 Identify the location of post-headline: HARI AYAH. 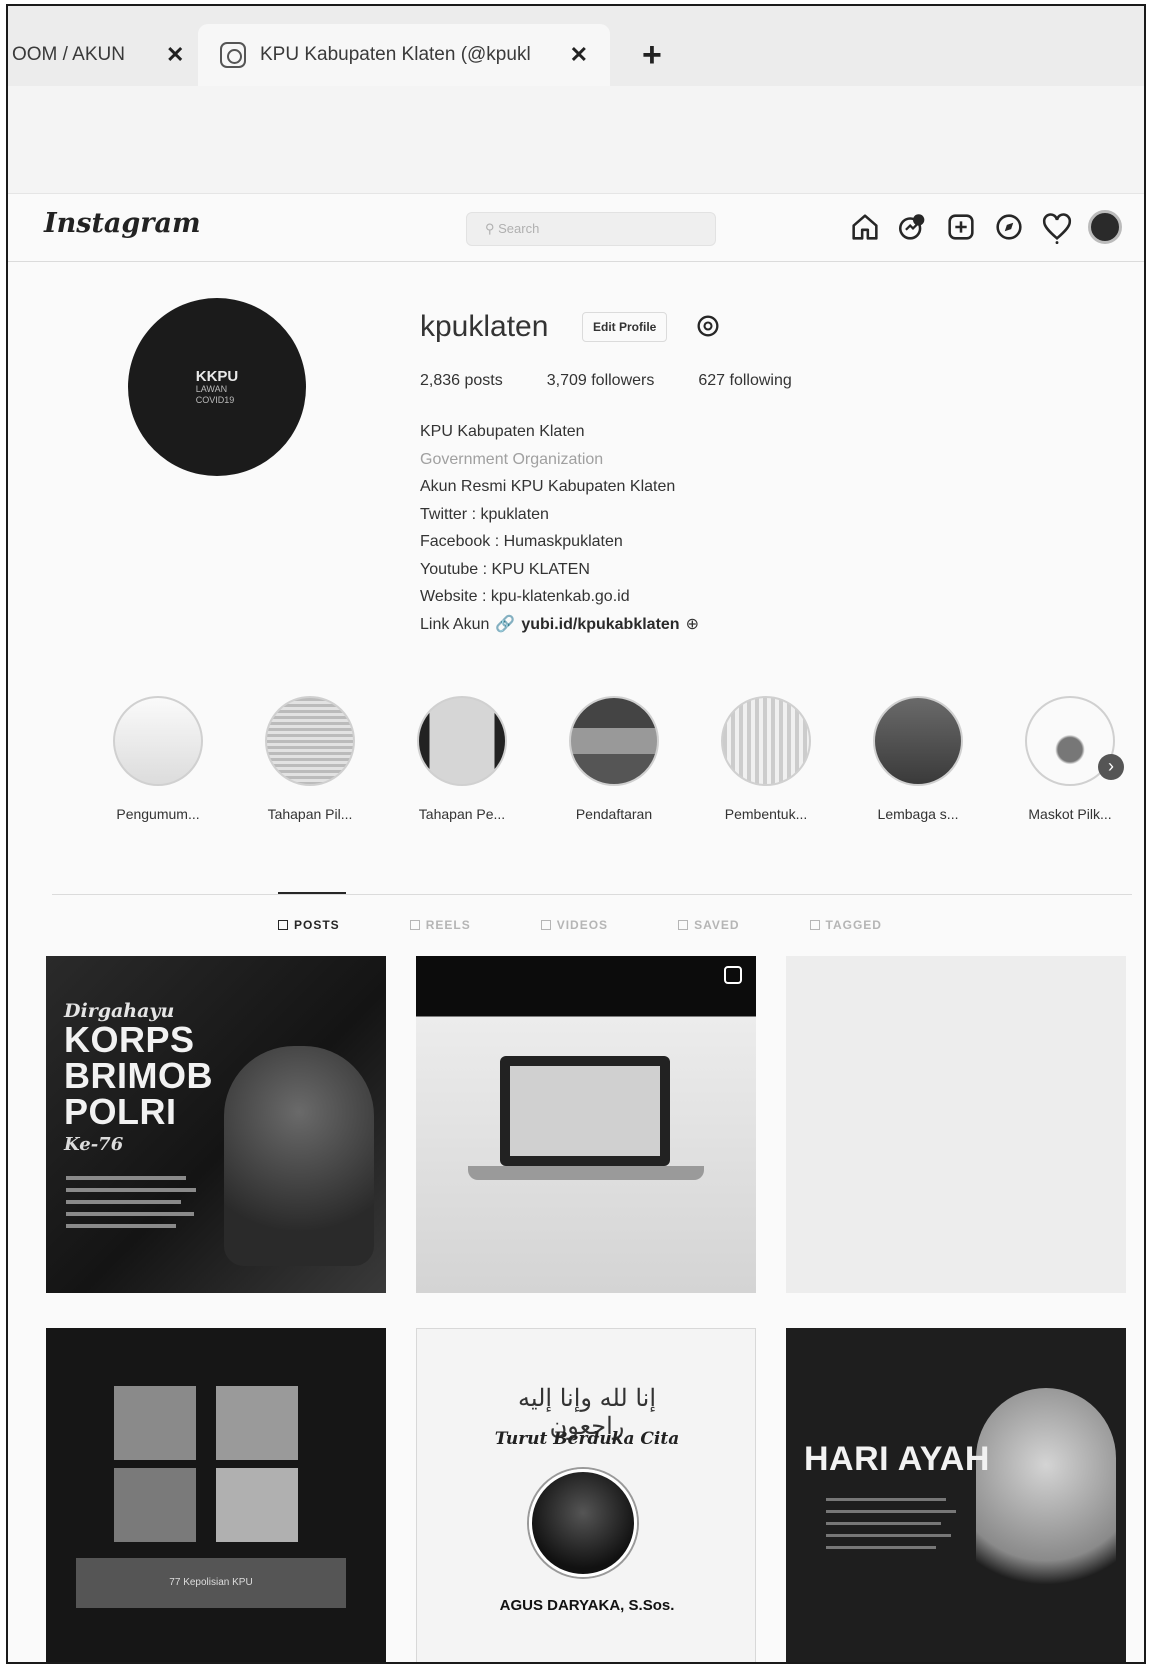
(897, 1459).